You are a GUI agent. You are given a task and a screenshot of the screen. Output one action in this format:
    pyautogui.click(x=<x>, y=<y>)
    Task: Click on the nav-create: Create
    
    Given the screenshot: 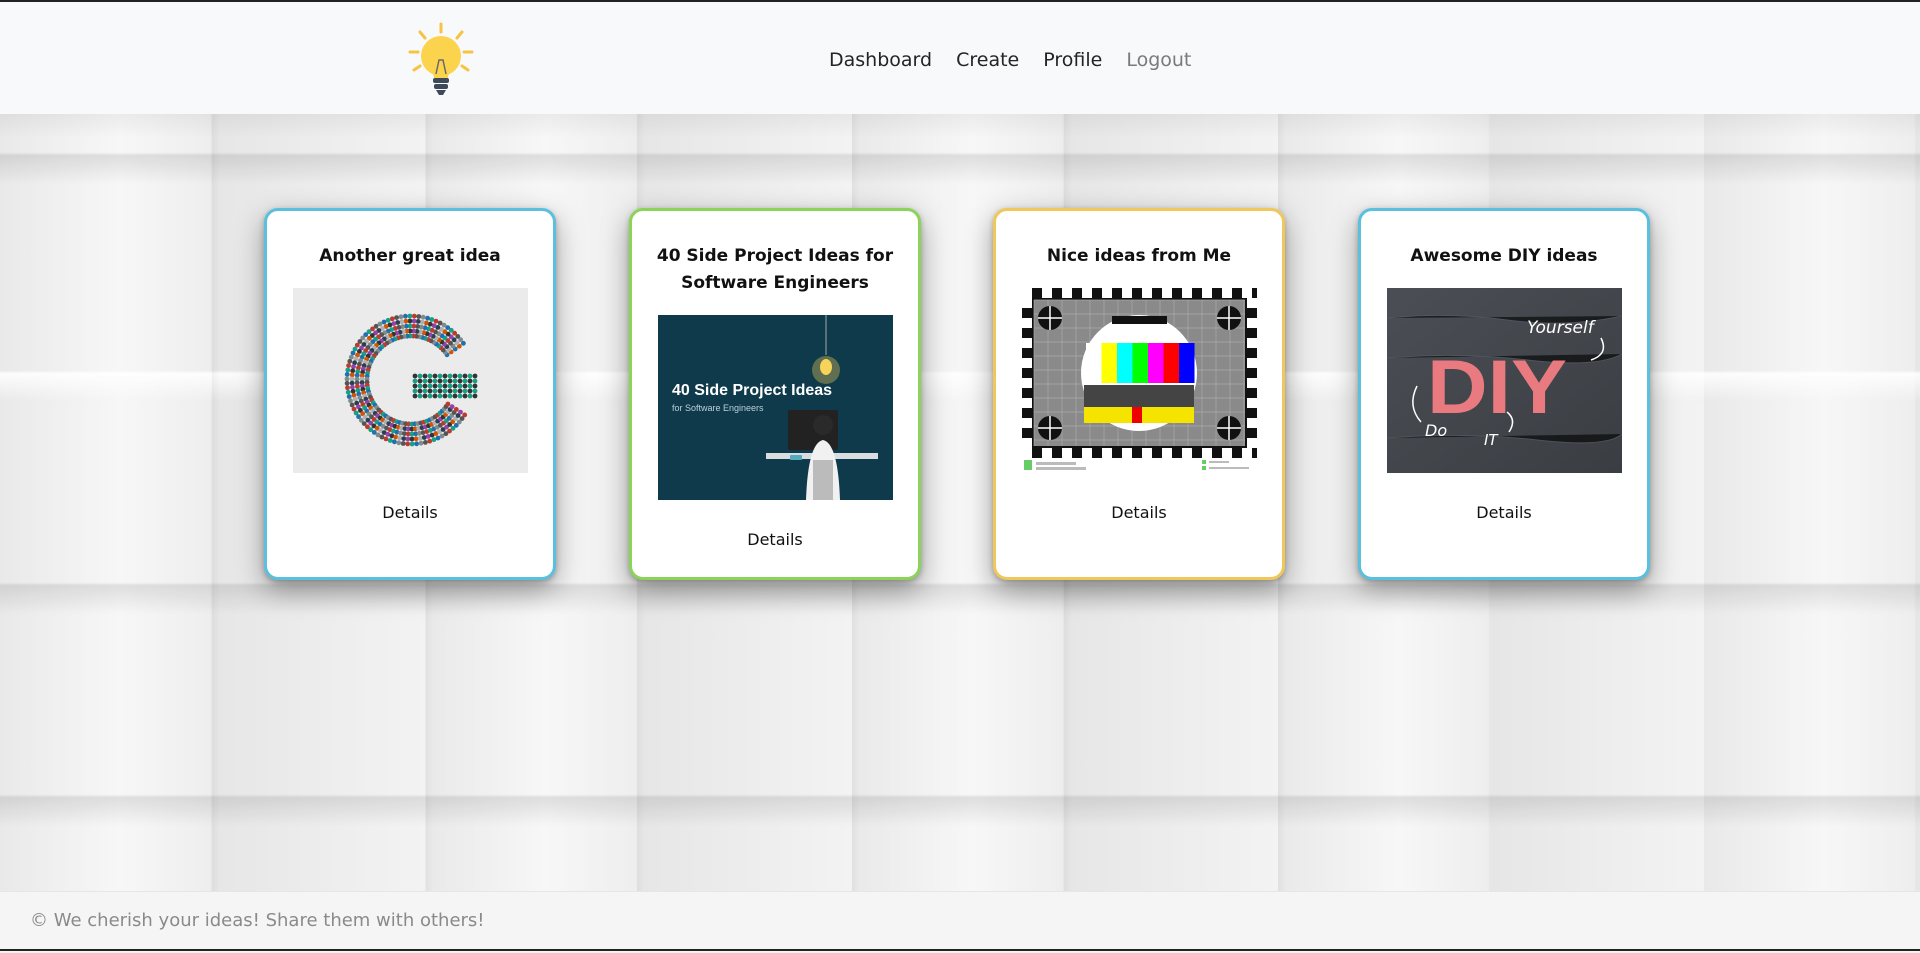 What is the action you would take?
    pyautogui.click(x=987, y=60)
    